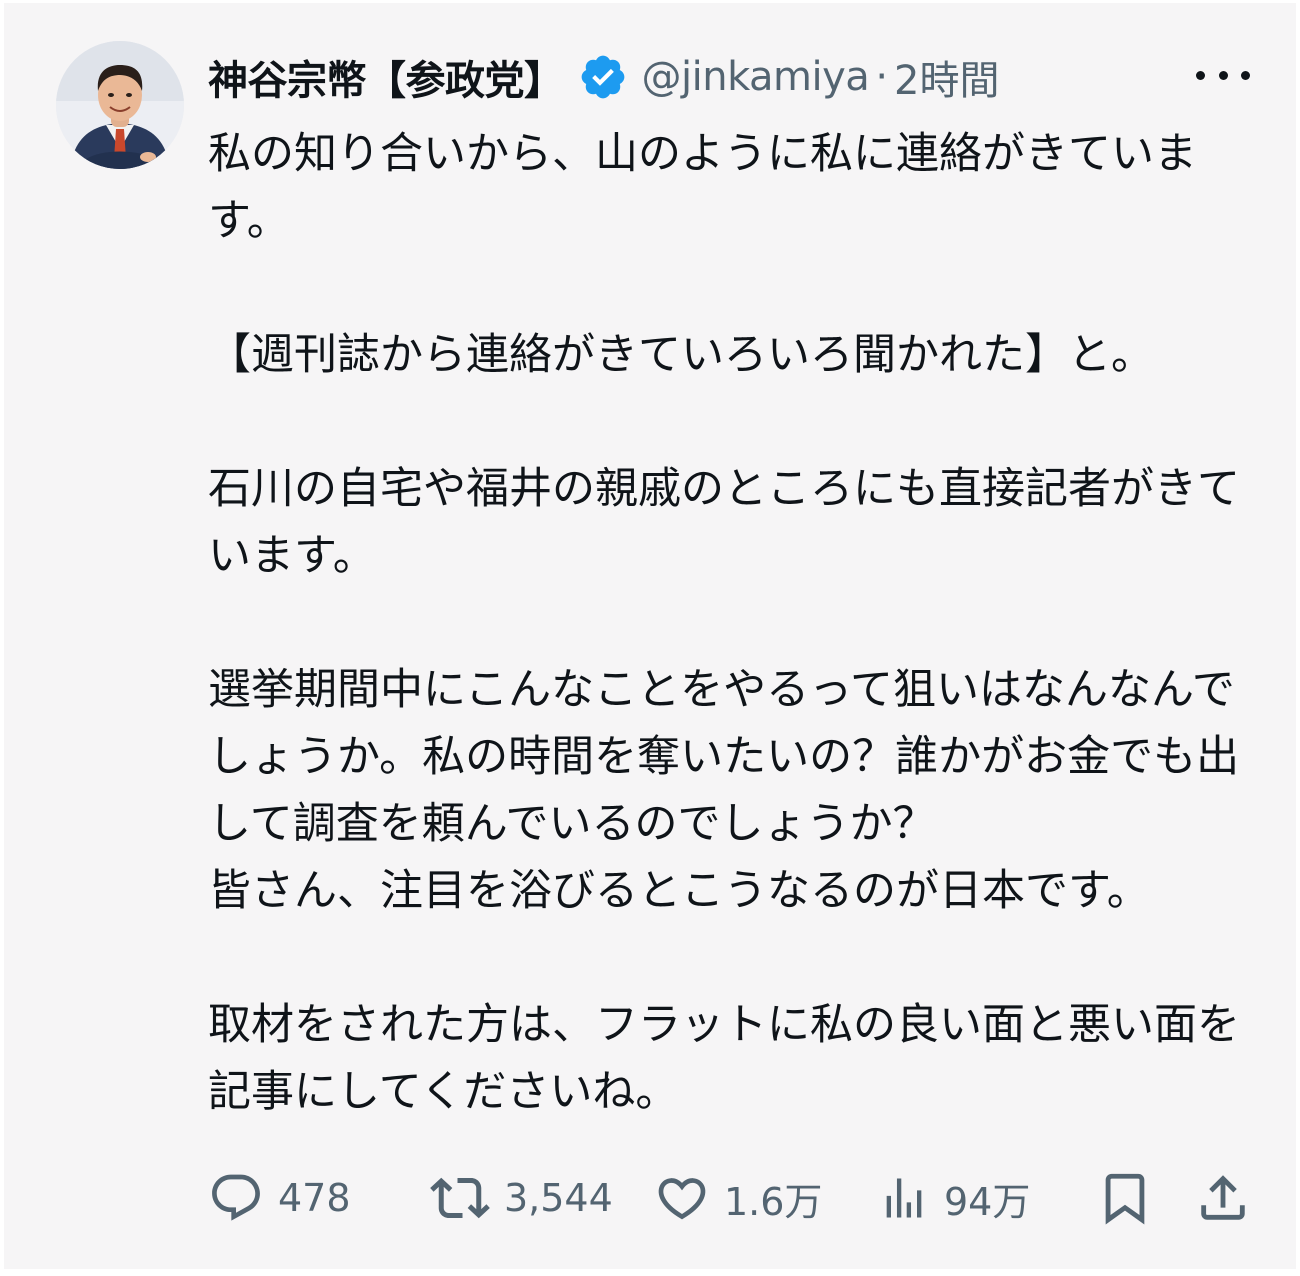 The image size is (1300, 1276). I want to click on user-handle: @jinkamiya, so click(756, 77).